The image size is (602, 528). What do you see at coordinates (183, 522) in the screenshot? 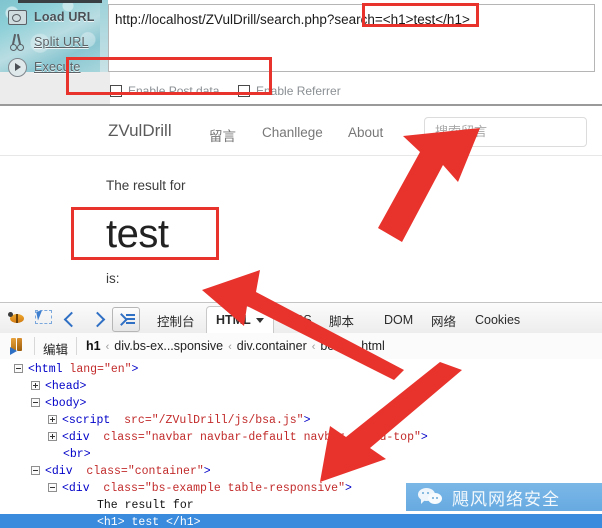
I see `tree-token-tag: </h1>` at bounding box center [183, 522].